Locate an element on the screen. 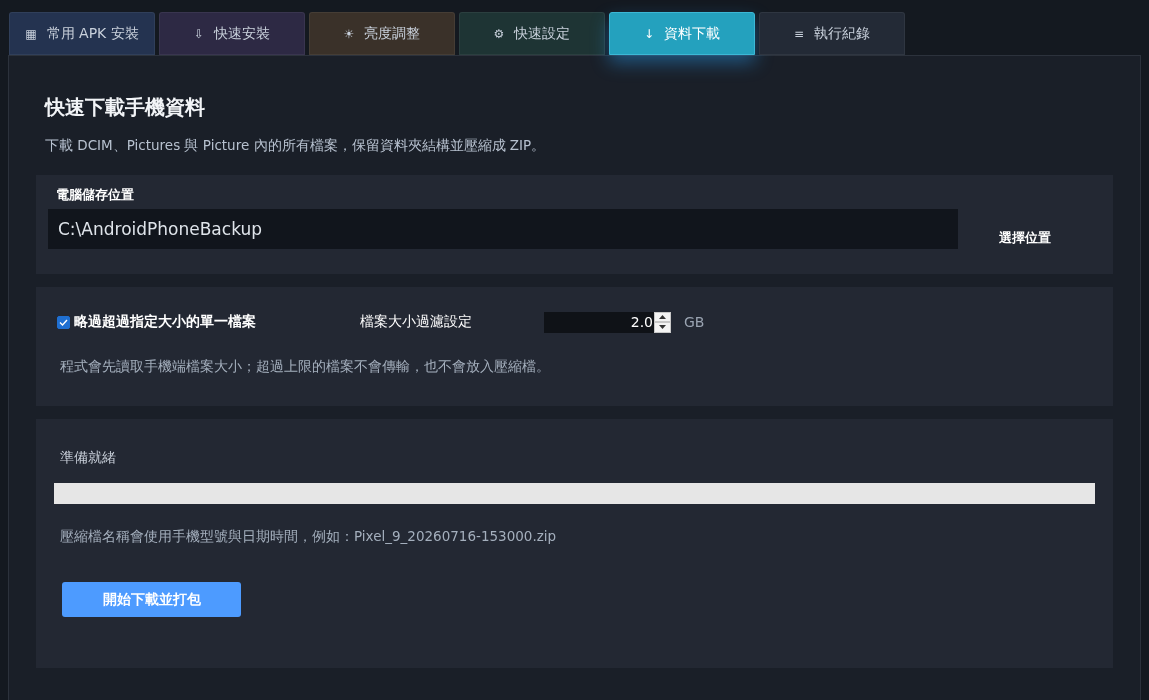 The width and height of the screenshot is (1149, 700). page-title: 快速下載手機資料 is located at coordinates (125, 107).